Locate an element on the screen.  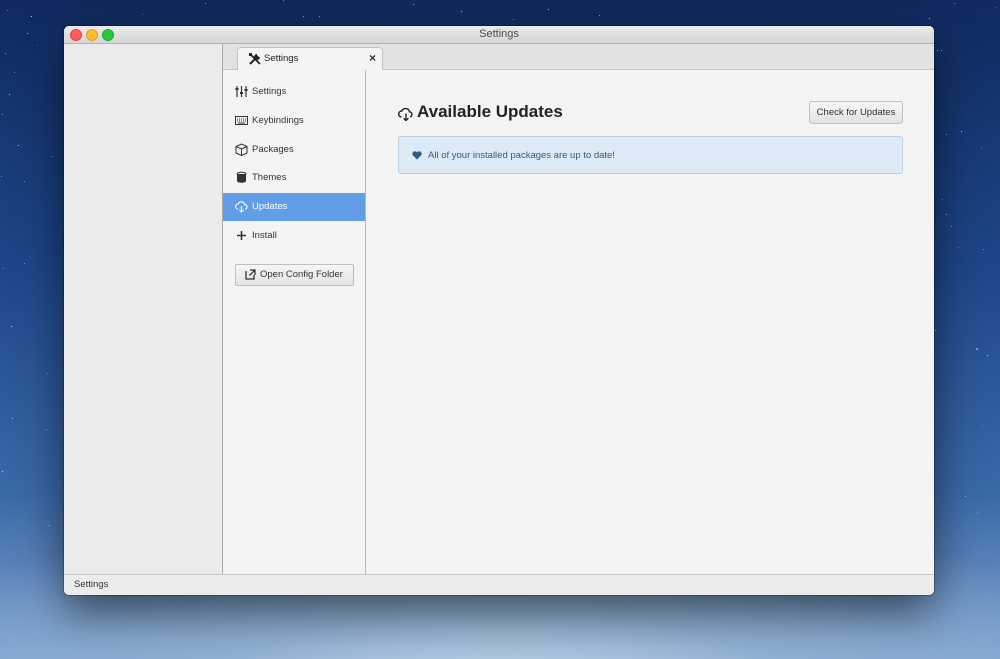
nav-item-packages: Packages is located at coordinates (294, 150).